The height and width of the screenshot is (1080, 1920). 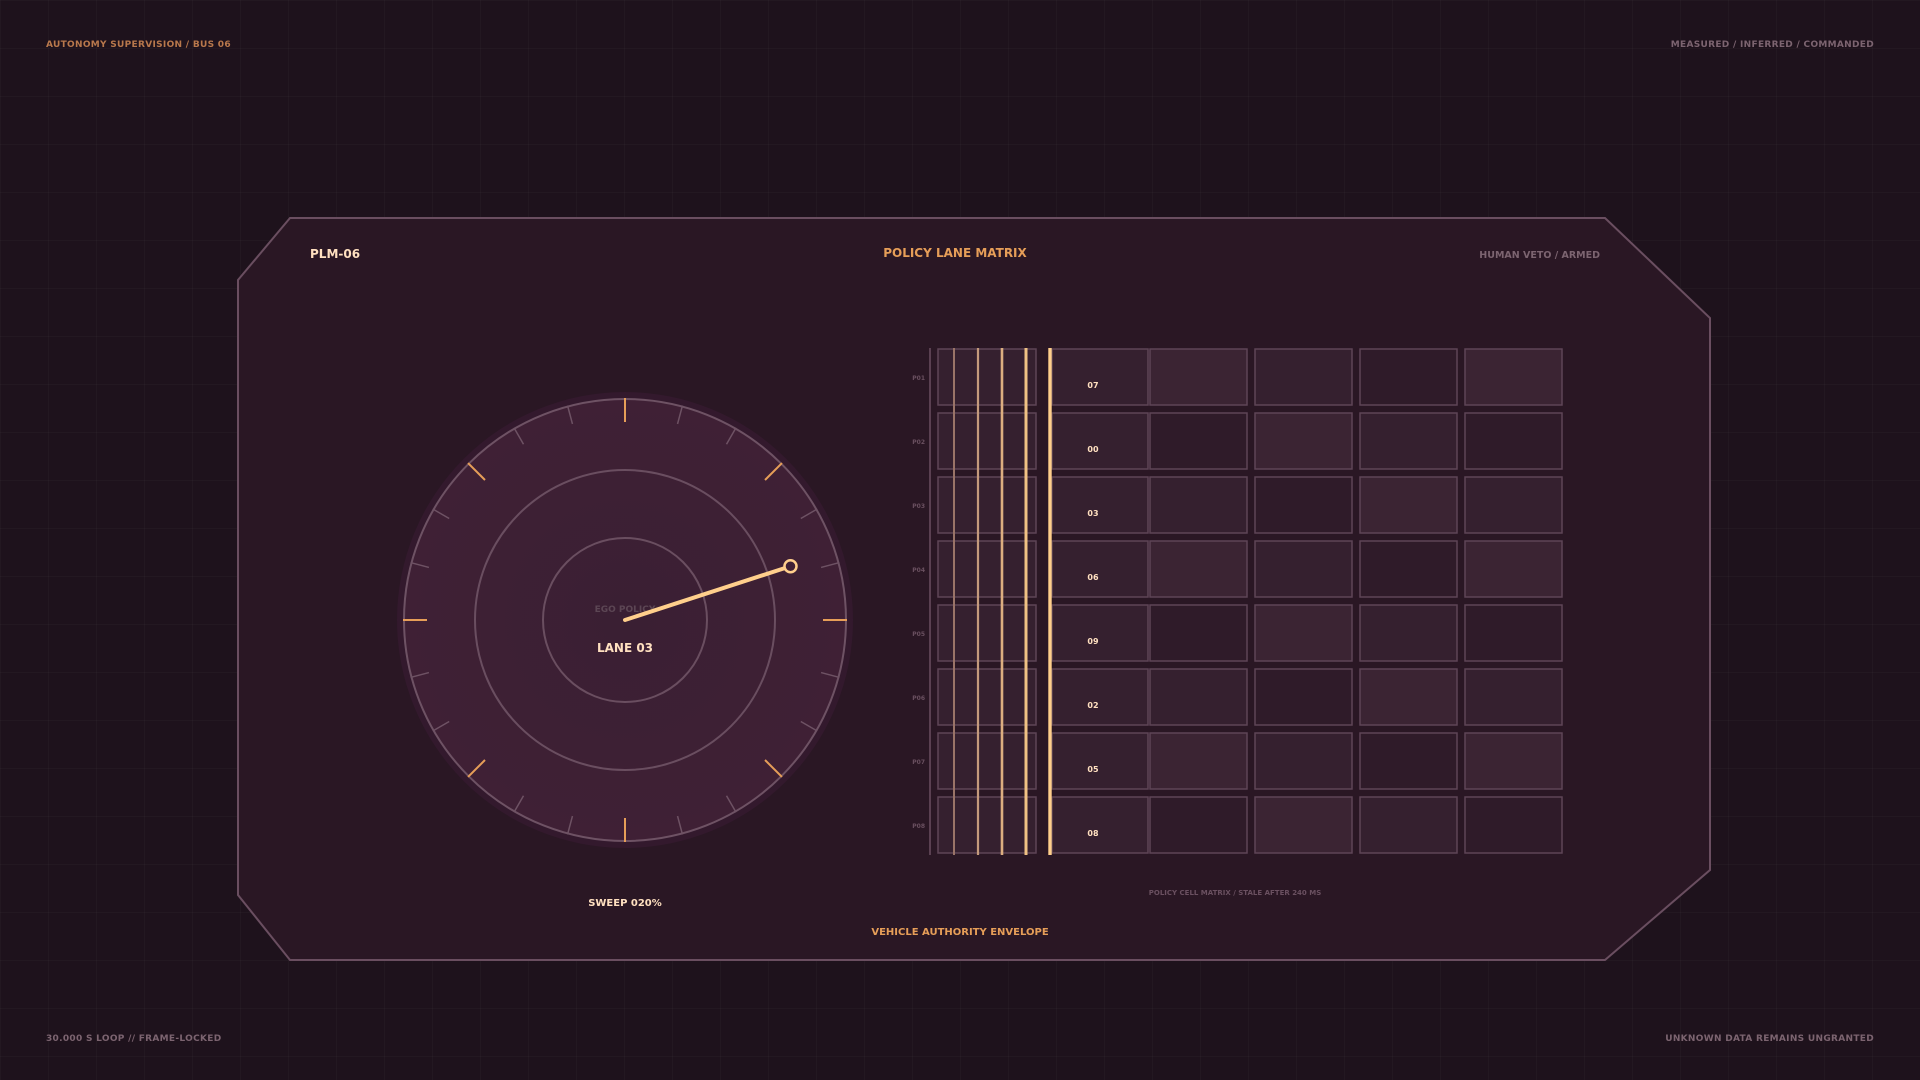 What do you see at coordinates (1092, 385) in the screenshot?
I see `value-cell-text: 07` at bounding box center [1092, 385].